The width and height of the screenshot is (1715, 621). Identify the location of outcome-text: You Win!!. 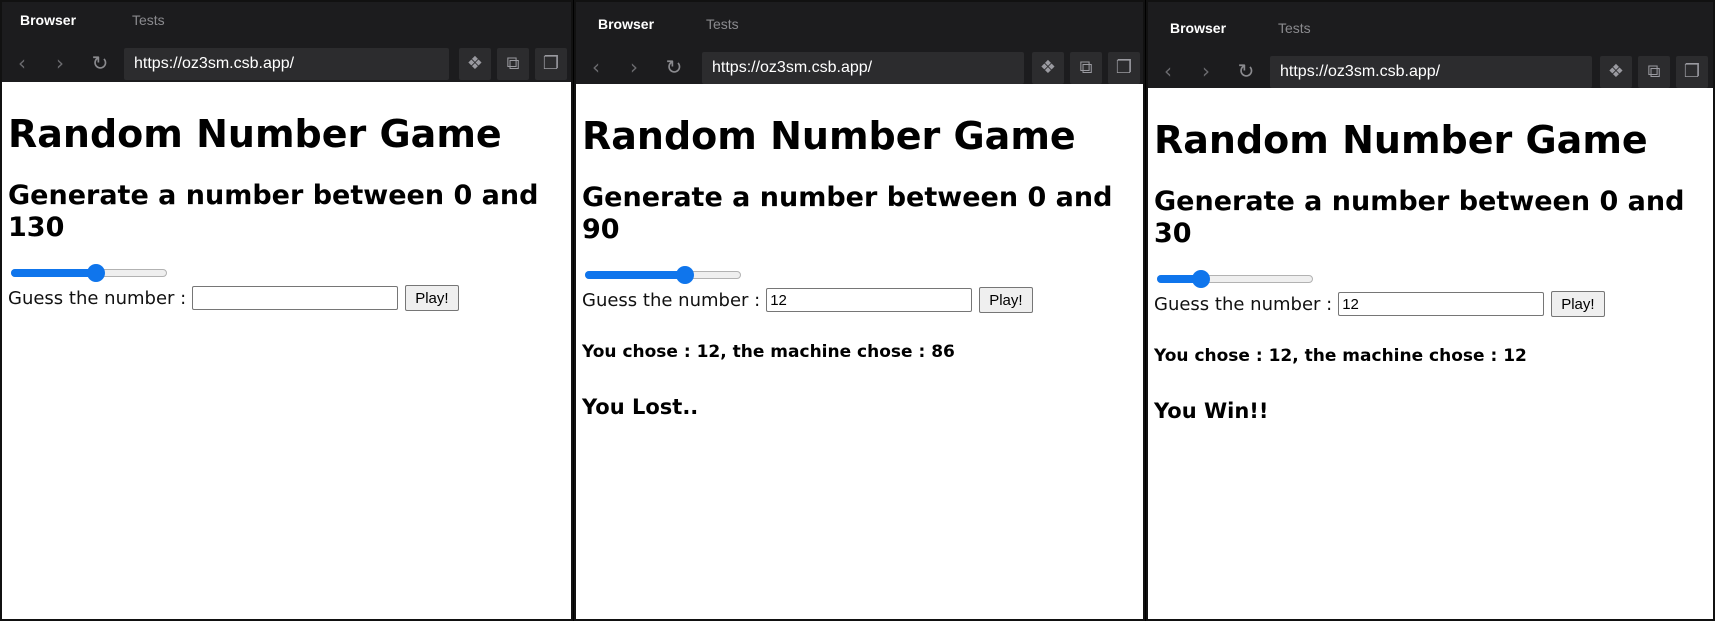
(1211, 411).